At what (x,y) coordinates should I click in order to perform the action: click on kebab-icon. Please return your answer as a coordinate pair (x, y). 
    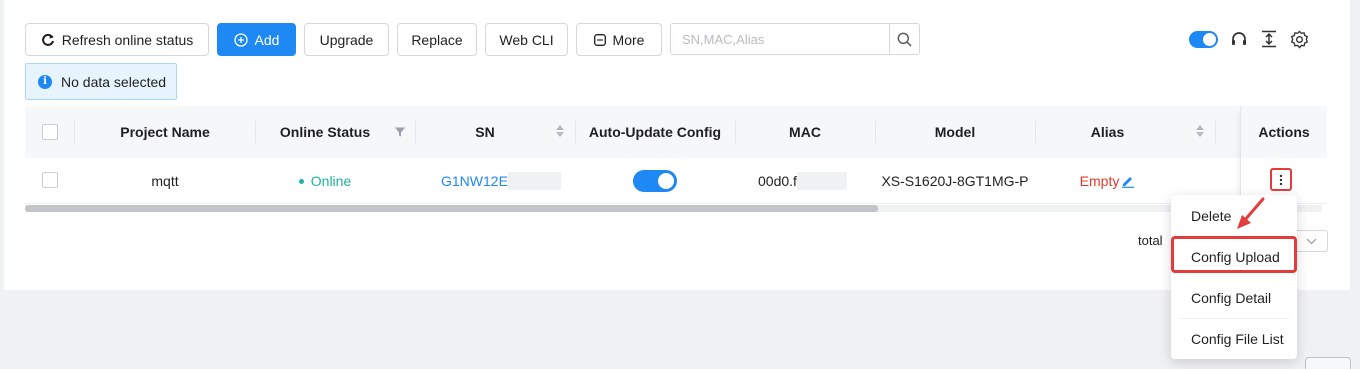
    Looking at the image, I should click on (1281, 179).